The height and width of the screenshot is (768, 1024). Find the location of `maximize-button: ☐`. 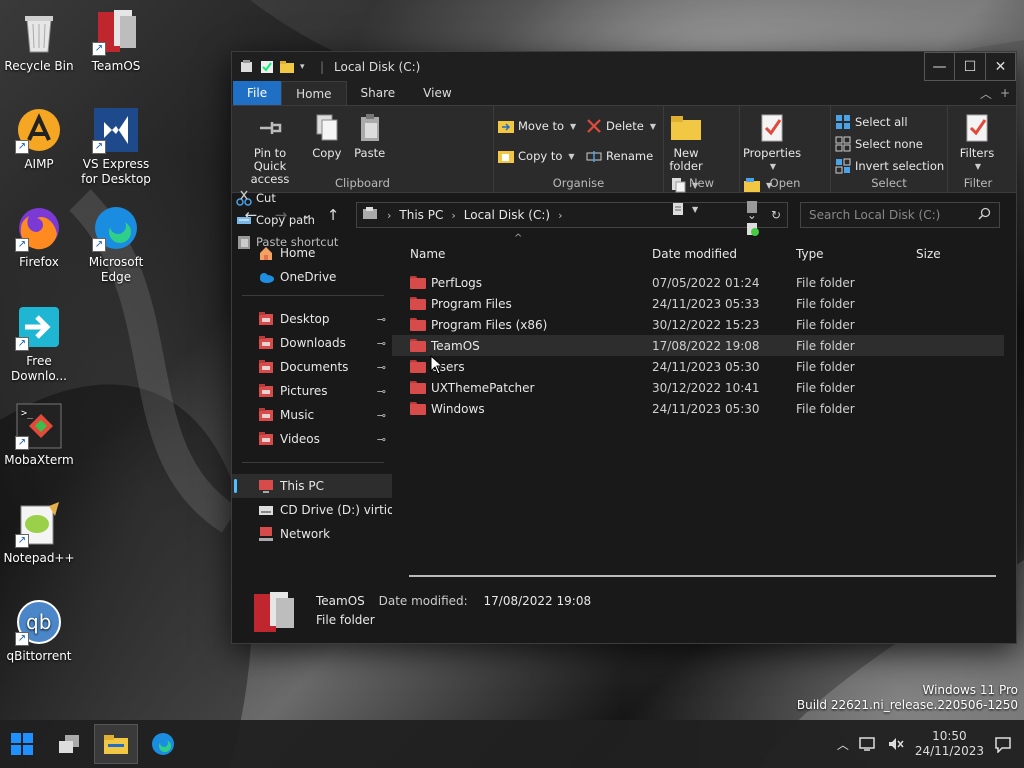

maximize-button: ☐ is located at coordinates (969, 66).